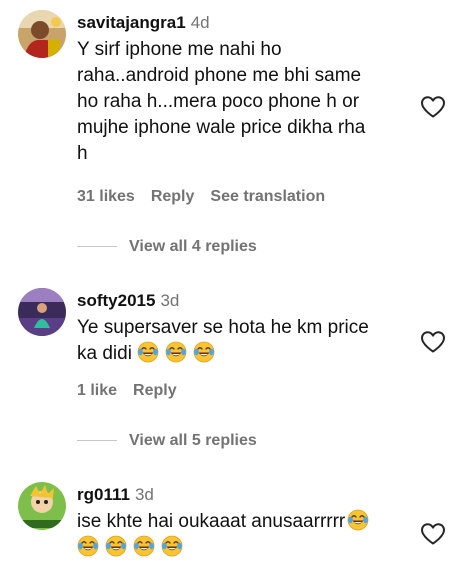 This screenshot has height=561, width=465. What do you see at coordinates (200, 22) in the screenshot?
I see `comment-age: 4d` at bounding box center [200, 22].